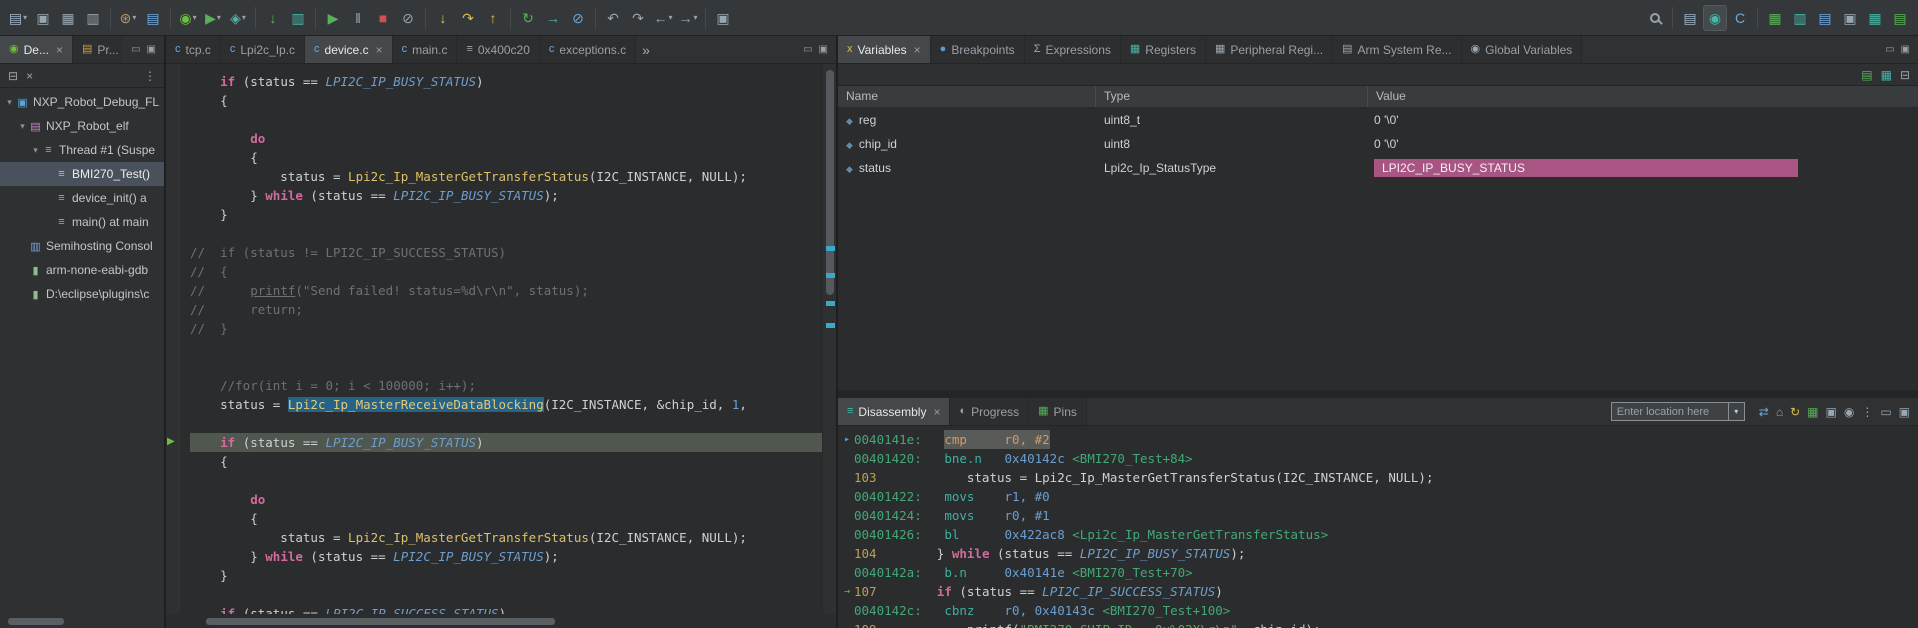  What do you see at coordinates (894, 411) in the screenshot?
I see `disassembly-tab-disassembly: ≡ Disassembly ×` at bounding box center [894, 411].